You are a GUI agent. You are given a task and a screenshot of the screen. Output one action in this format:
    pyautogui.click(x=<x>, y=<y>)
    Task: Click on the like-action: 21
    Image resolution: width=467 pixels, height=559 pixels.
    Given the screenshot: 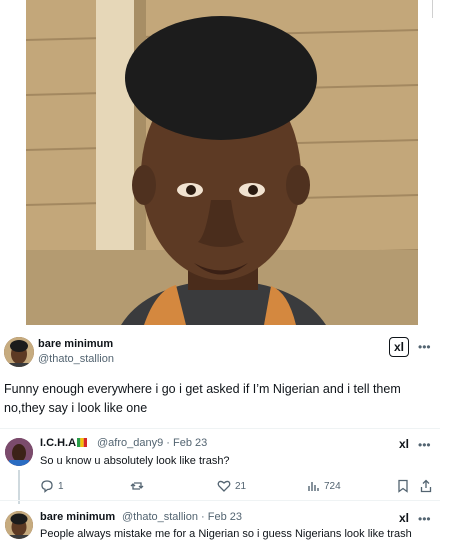 What is the action you would take?
    pyautogui.click(x=231, y=486)
    